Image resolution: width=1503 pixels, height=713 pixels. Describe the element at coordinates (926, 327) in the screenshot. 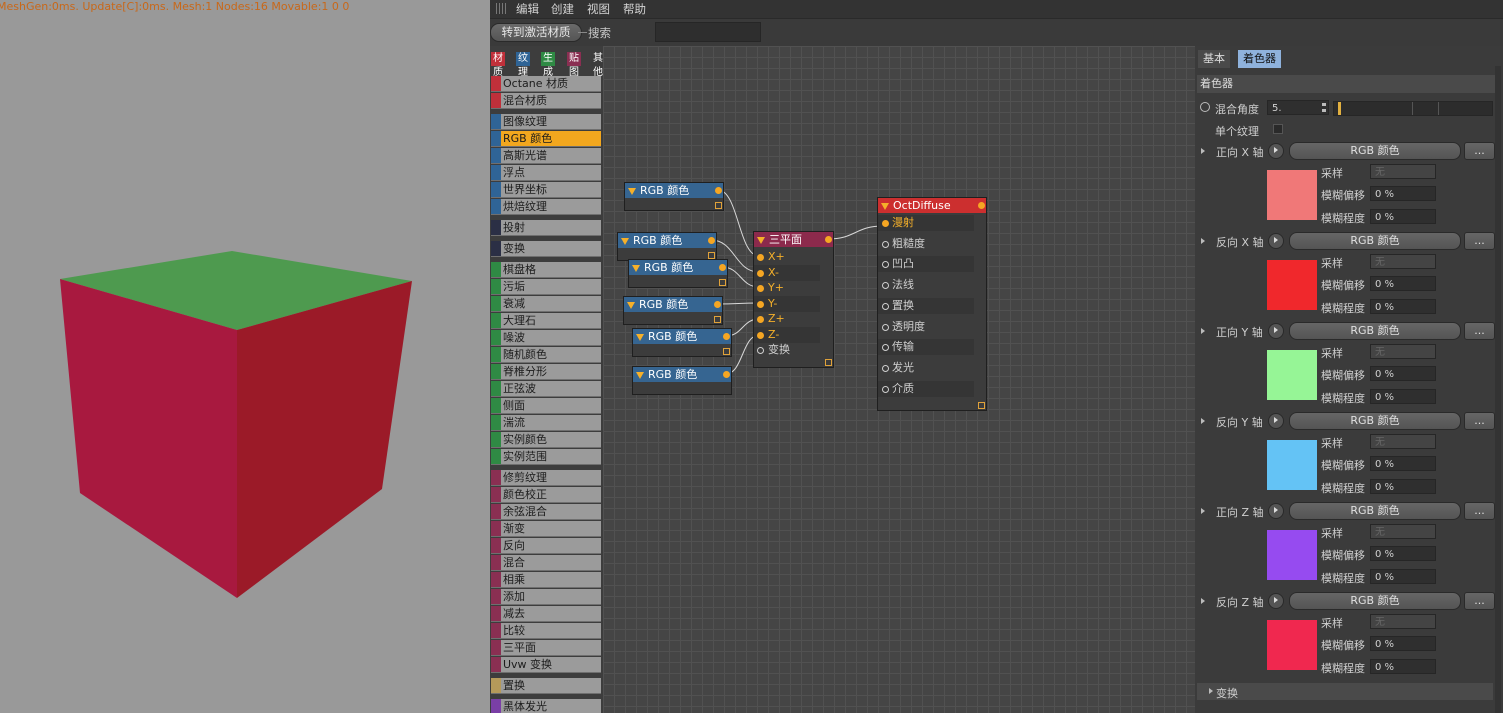

I see `diffuse-port: 透明度` at that location.